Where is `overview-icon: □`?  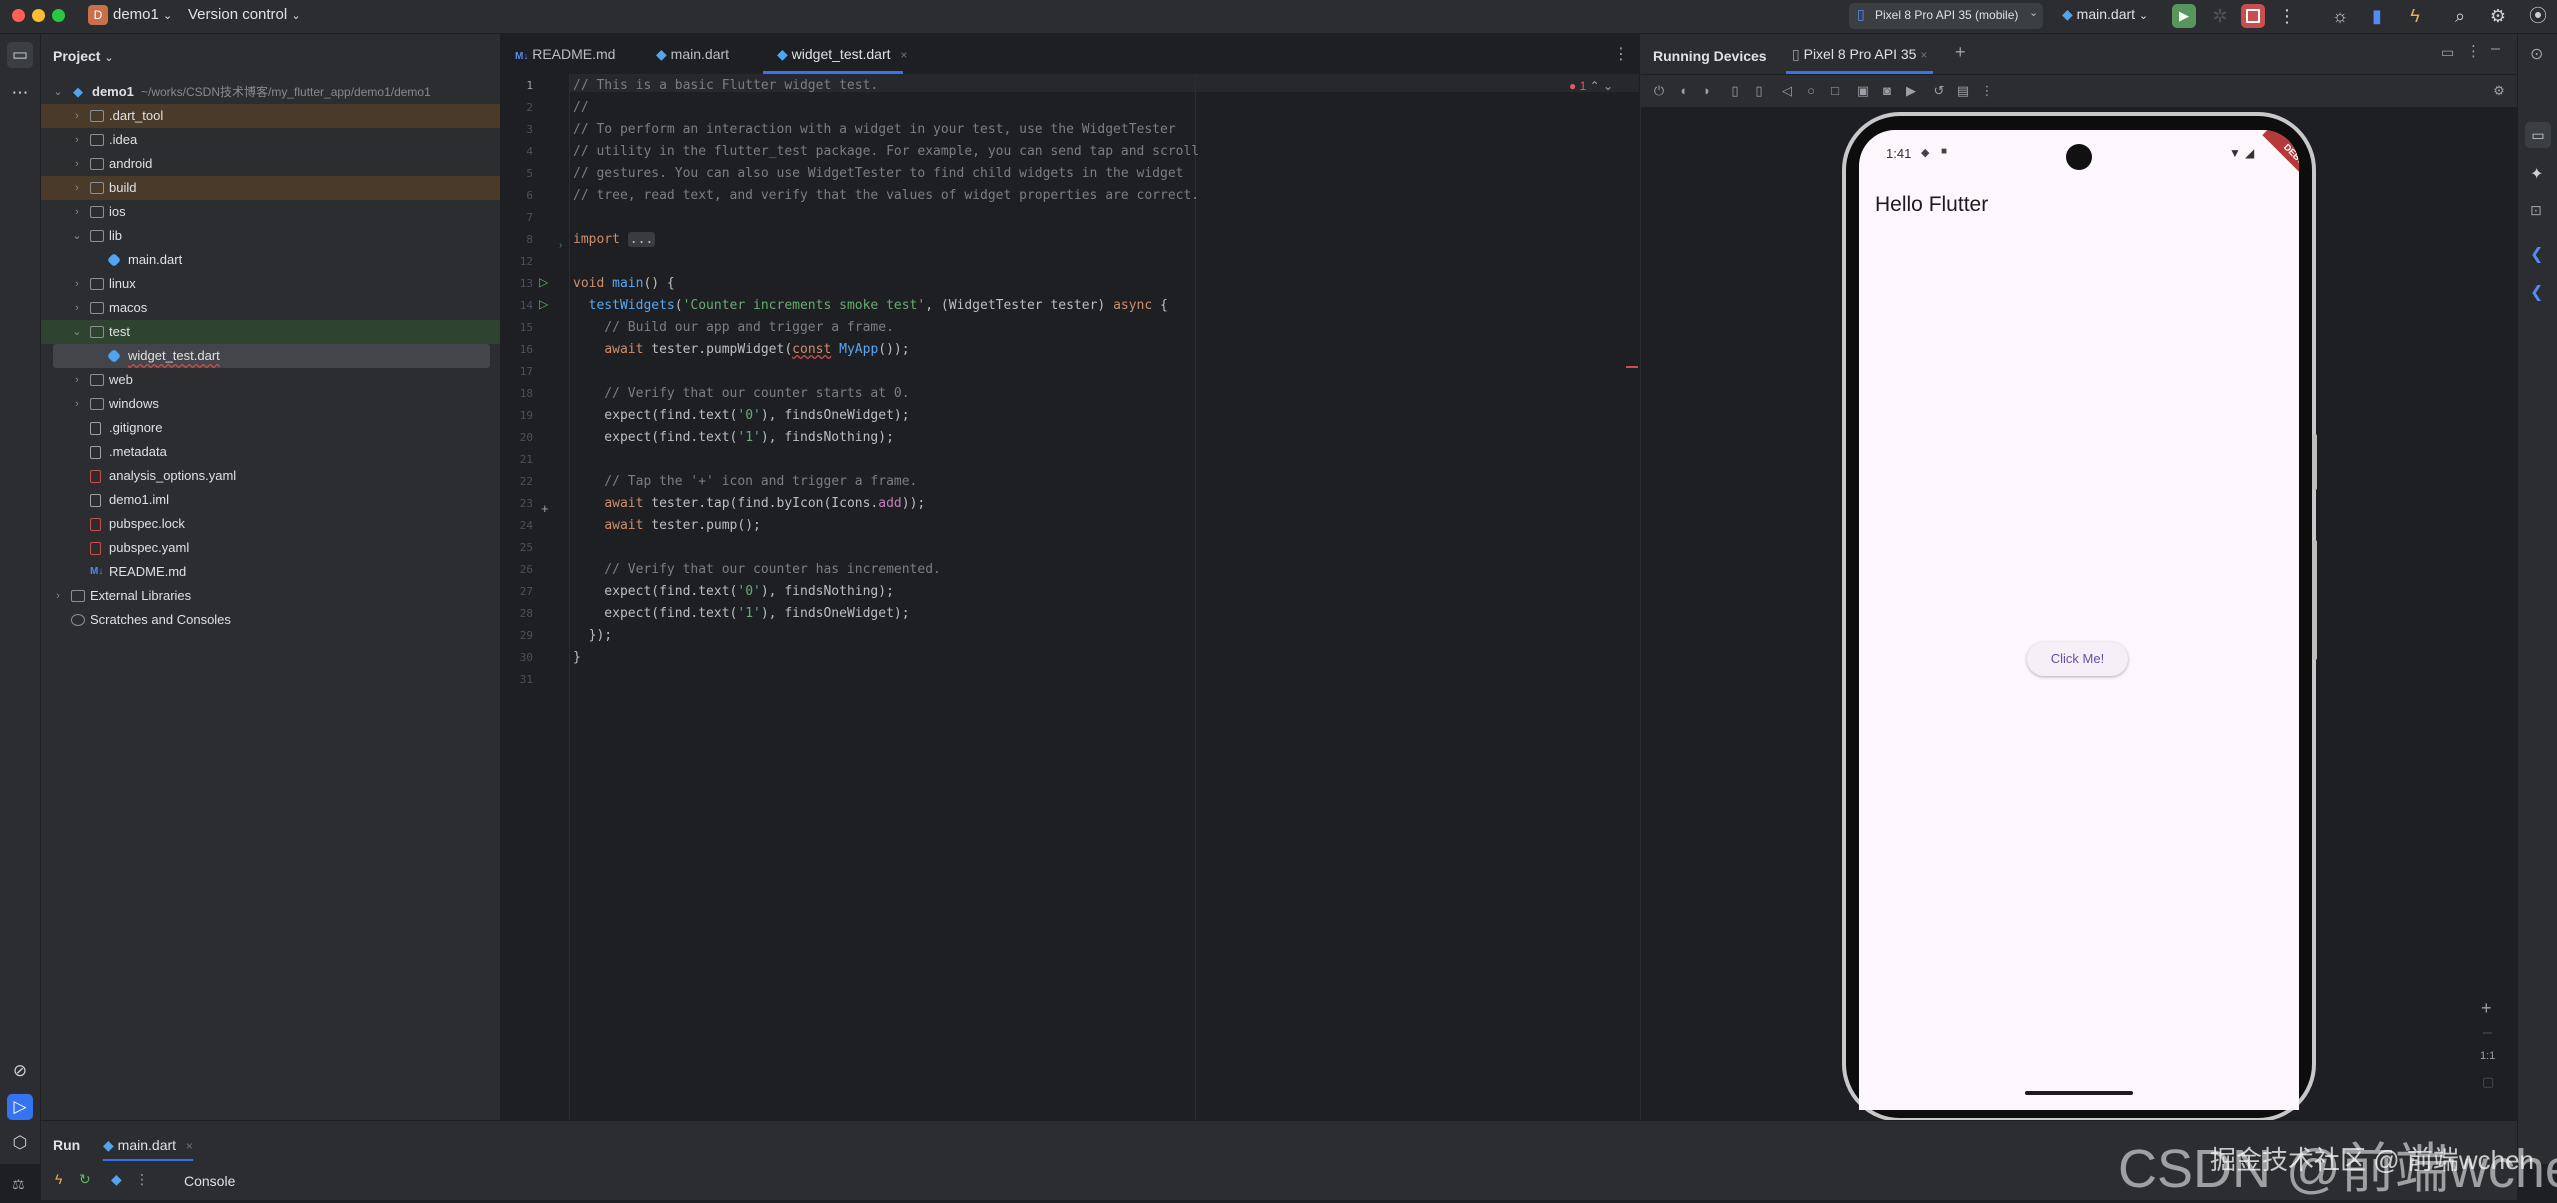
overview-icon: □ is located at coordinates (1835, 91).